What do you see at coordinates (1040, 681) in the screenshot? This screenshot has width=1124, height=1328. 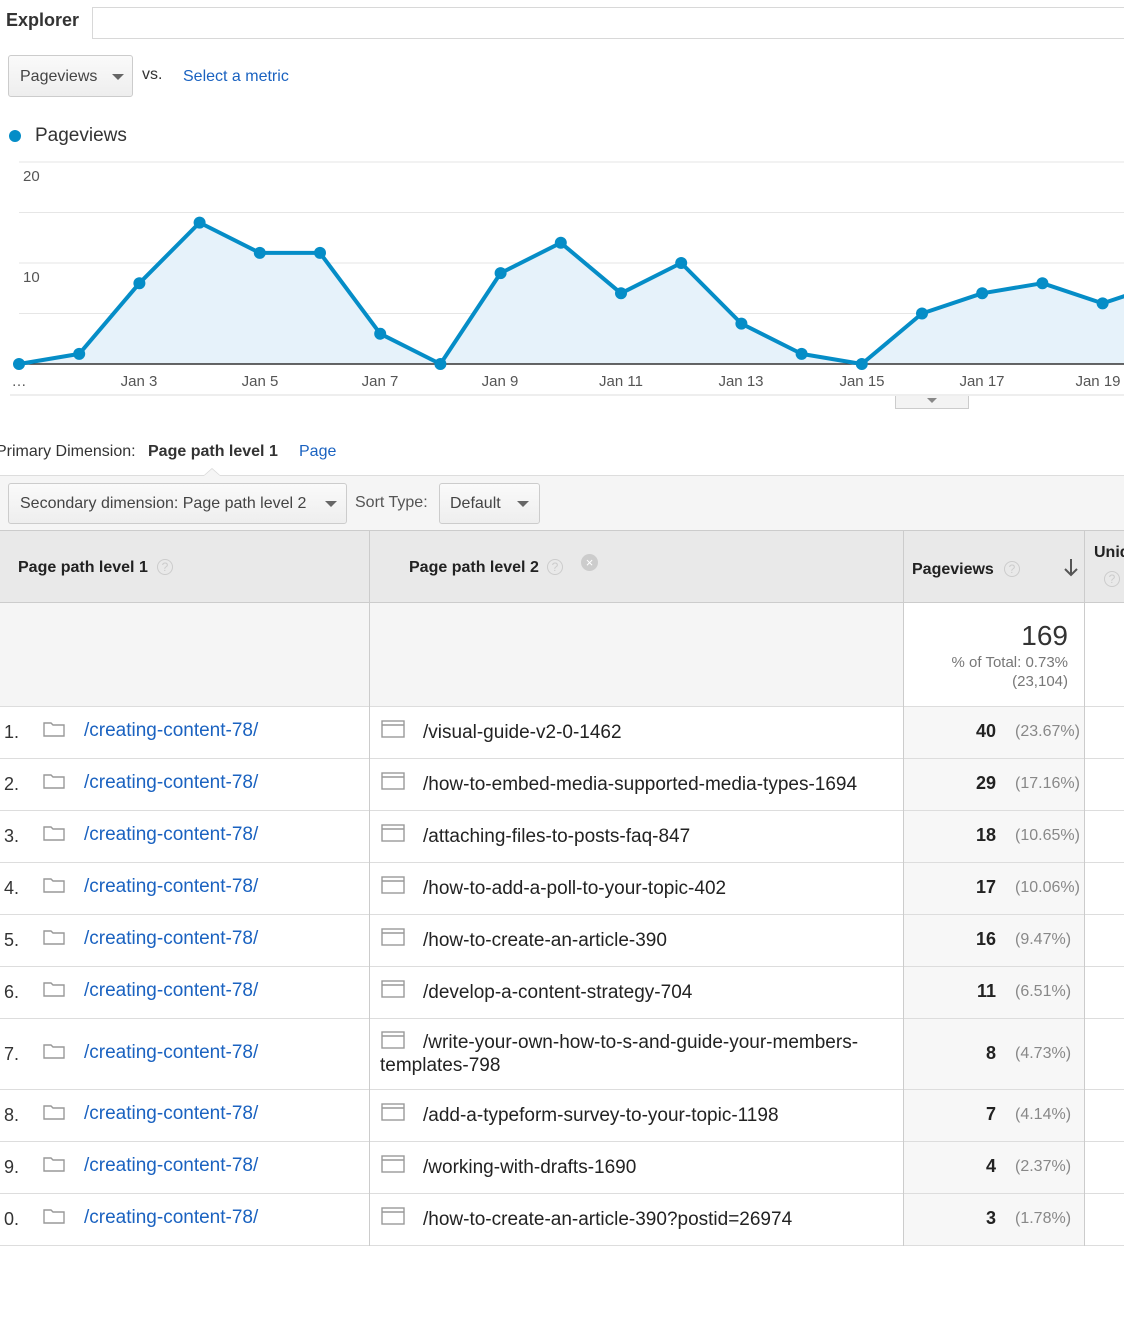 I see `total-of-line: (23,104)` at bounding box center [1040, 681].